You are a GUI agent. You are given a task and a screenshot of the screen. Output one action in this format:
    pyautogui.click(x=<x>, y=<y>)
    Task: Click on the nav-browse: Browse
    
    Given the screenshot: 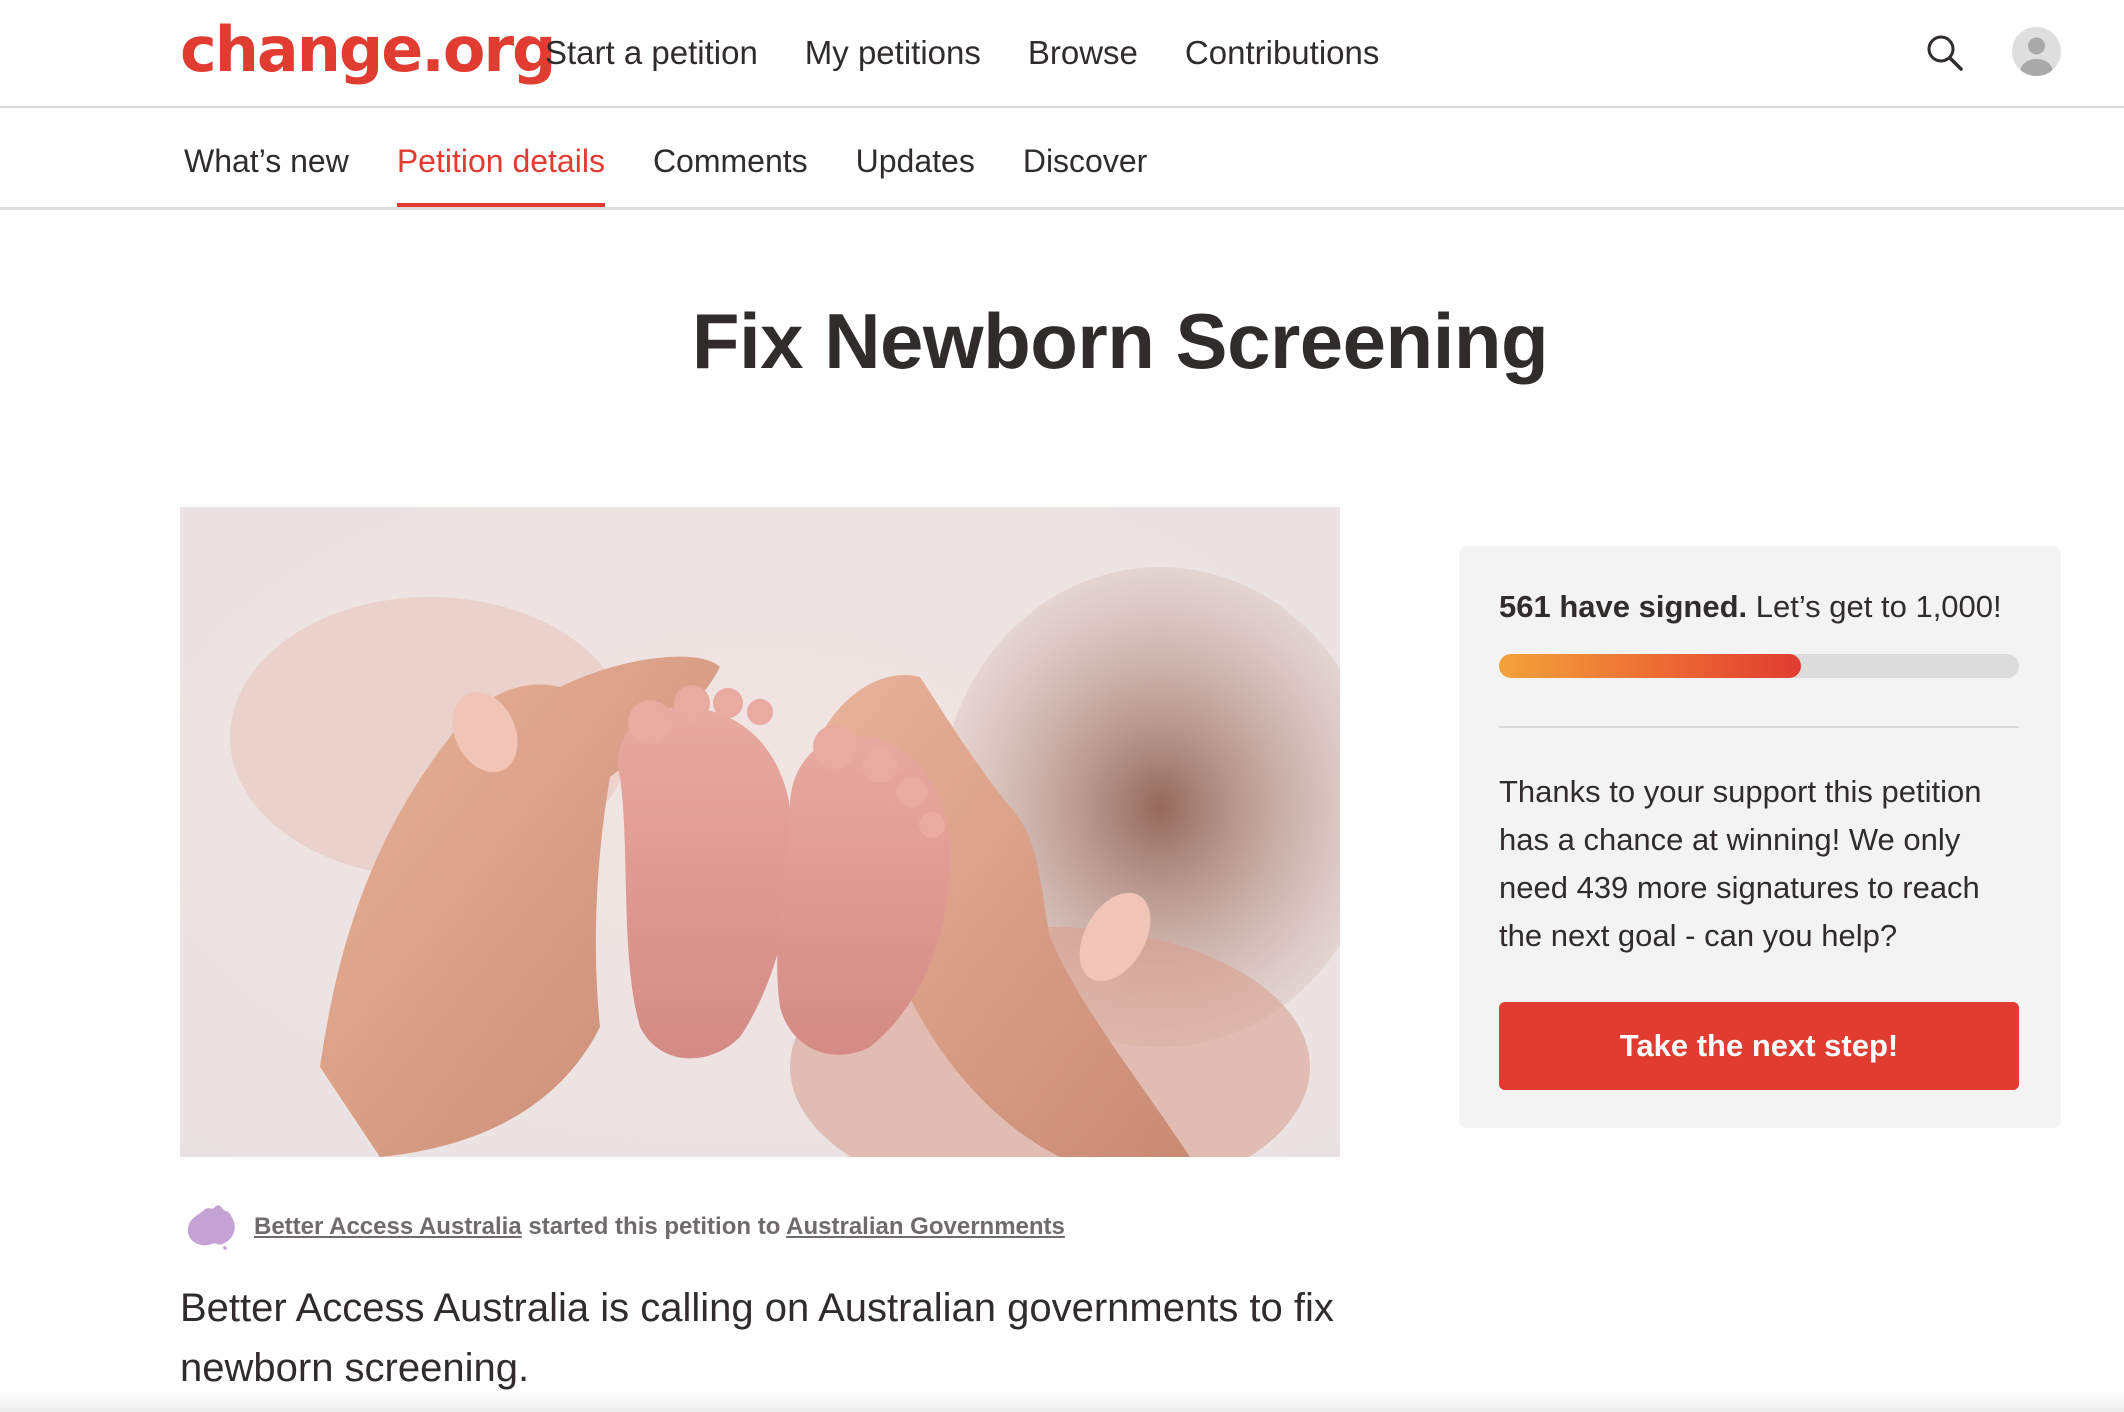 What is the action you would take?
    pyautogui.click(x=1083, y=53)
    